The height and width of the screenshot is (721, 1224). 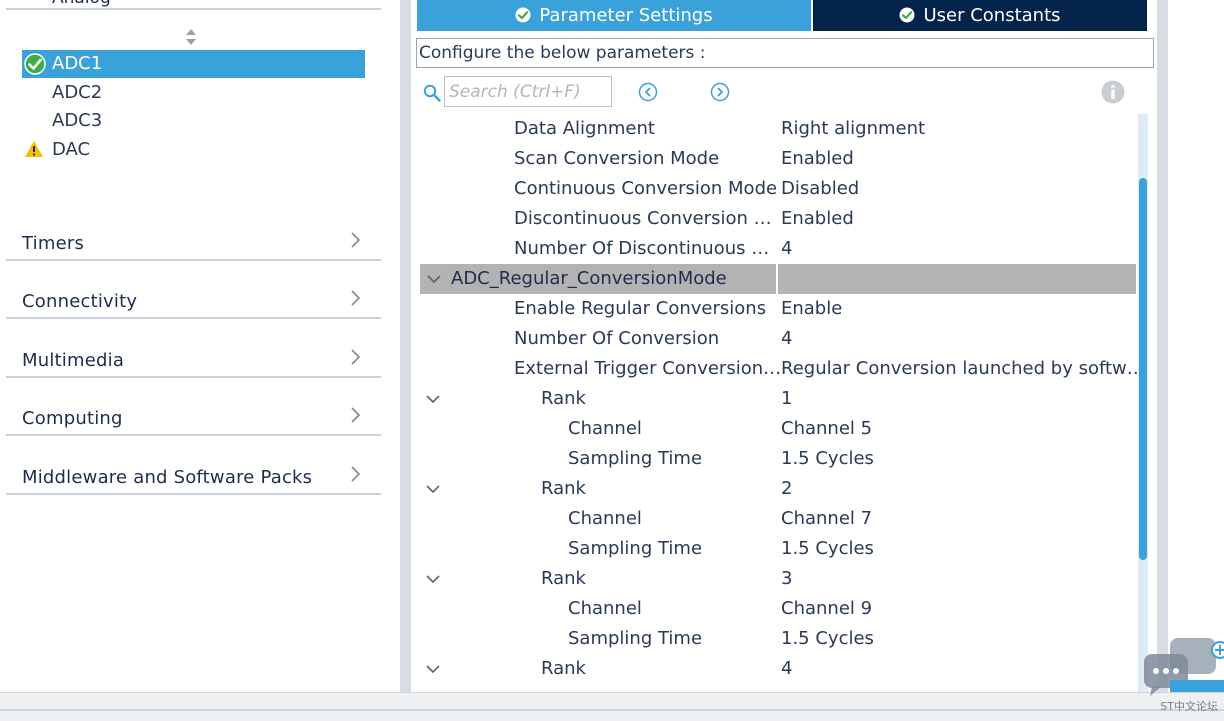 What do you see at coordinates (71, 149) in the screenshot?
I see `tree-item-label: DAC` at bounding box center [71, 149].